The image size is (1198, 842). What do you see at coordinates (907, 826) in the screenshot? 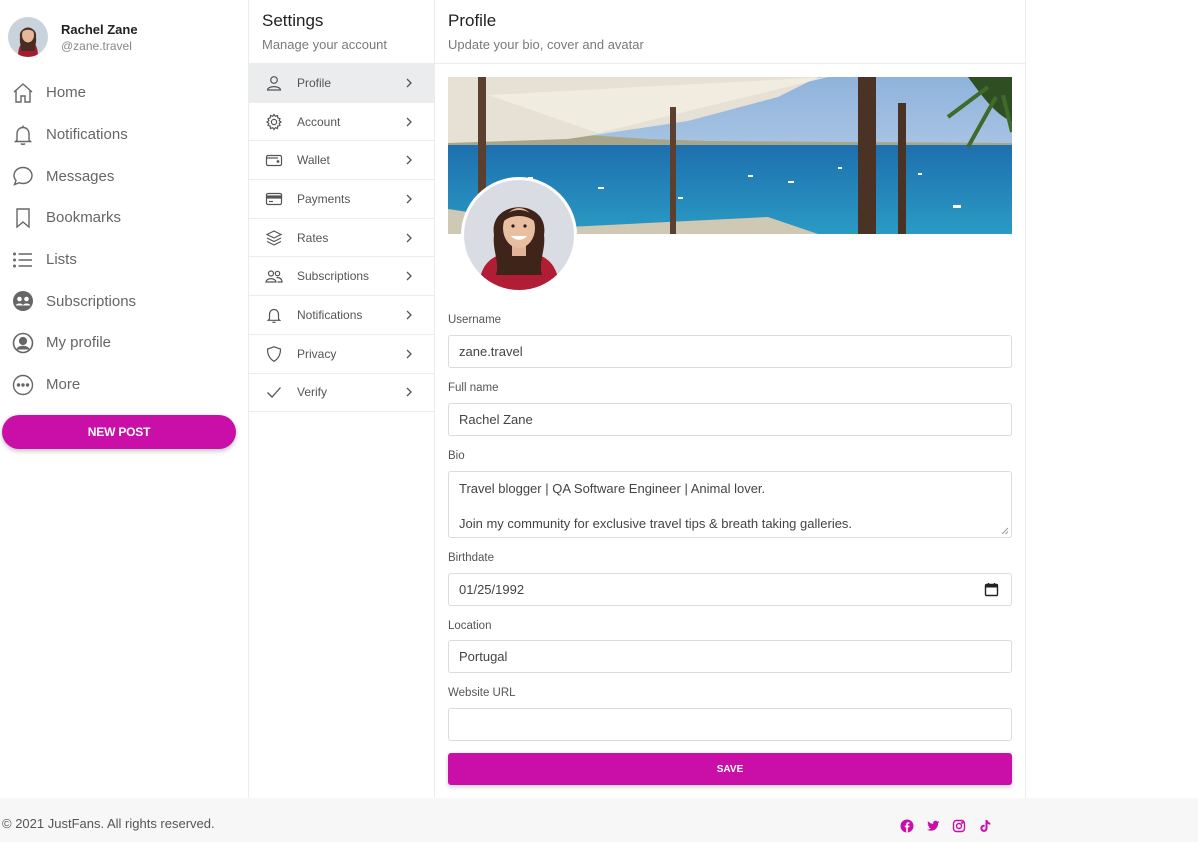
I see `facebook-icon` at bounding box center [907, 826].